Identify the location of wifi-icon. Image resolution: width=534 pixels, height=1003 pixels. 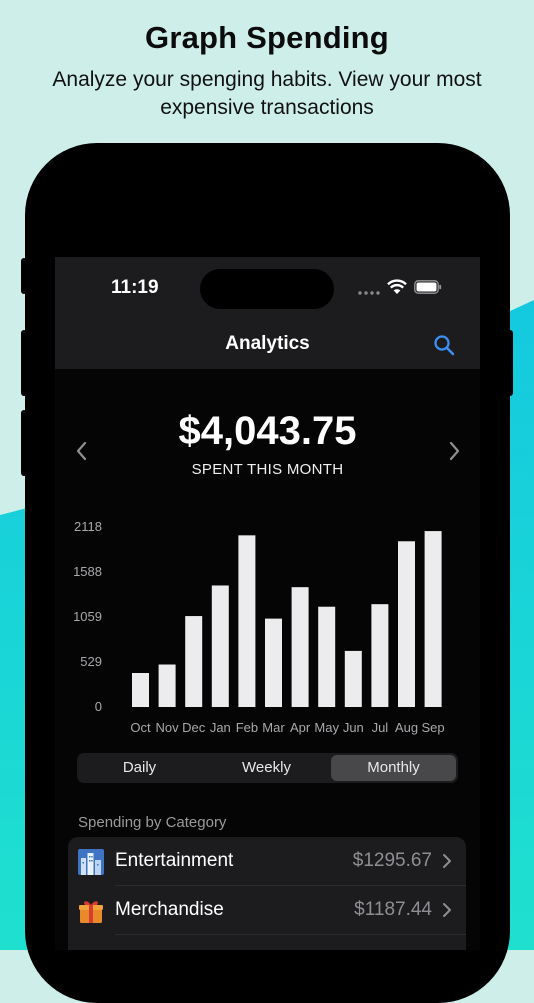
(397, 286).